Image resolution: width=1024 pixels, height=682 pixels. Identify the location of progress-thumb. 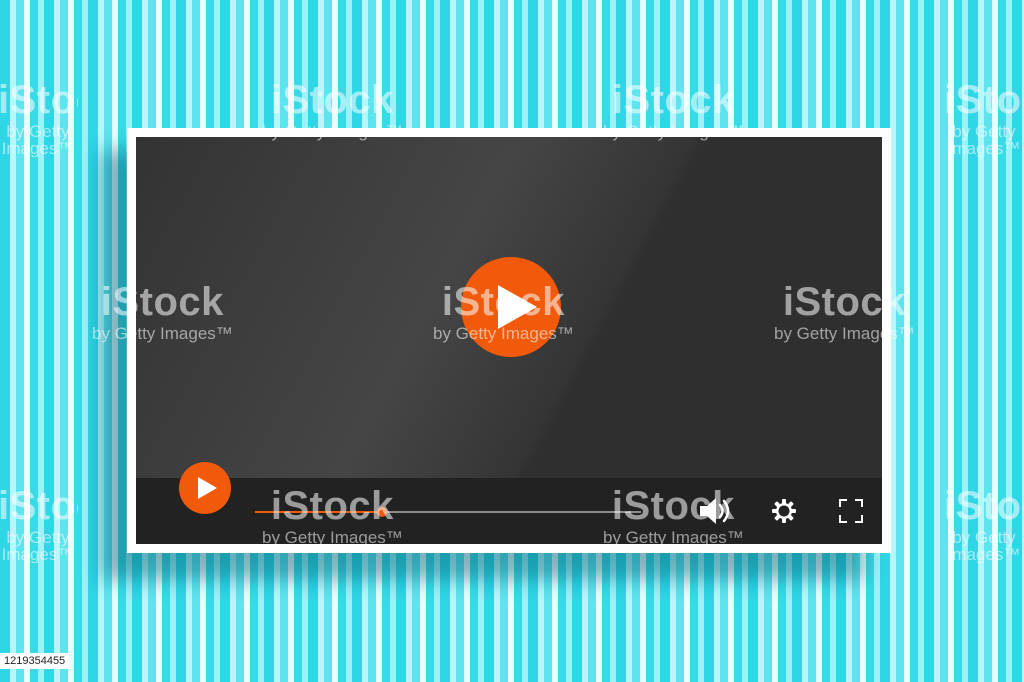
(382, 512).